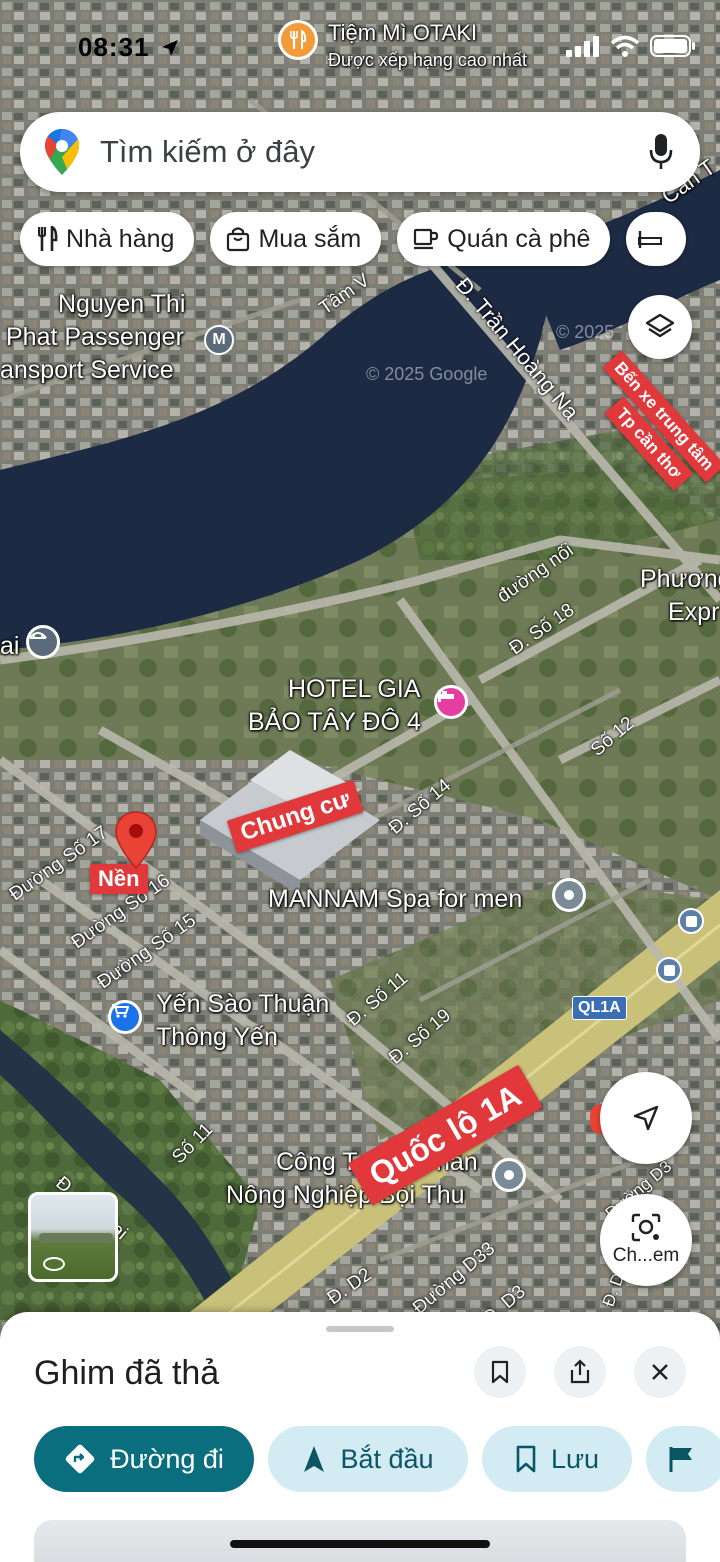 This screenshot has width=720, height=1562. I want to click on save-button: Lưu, so click(557, 1459).